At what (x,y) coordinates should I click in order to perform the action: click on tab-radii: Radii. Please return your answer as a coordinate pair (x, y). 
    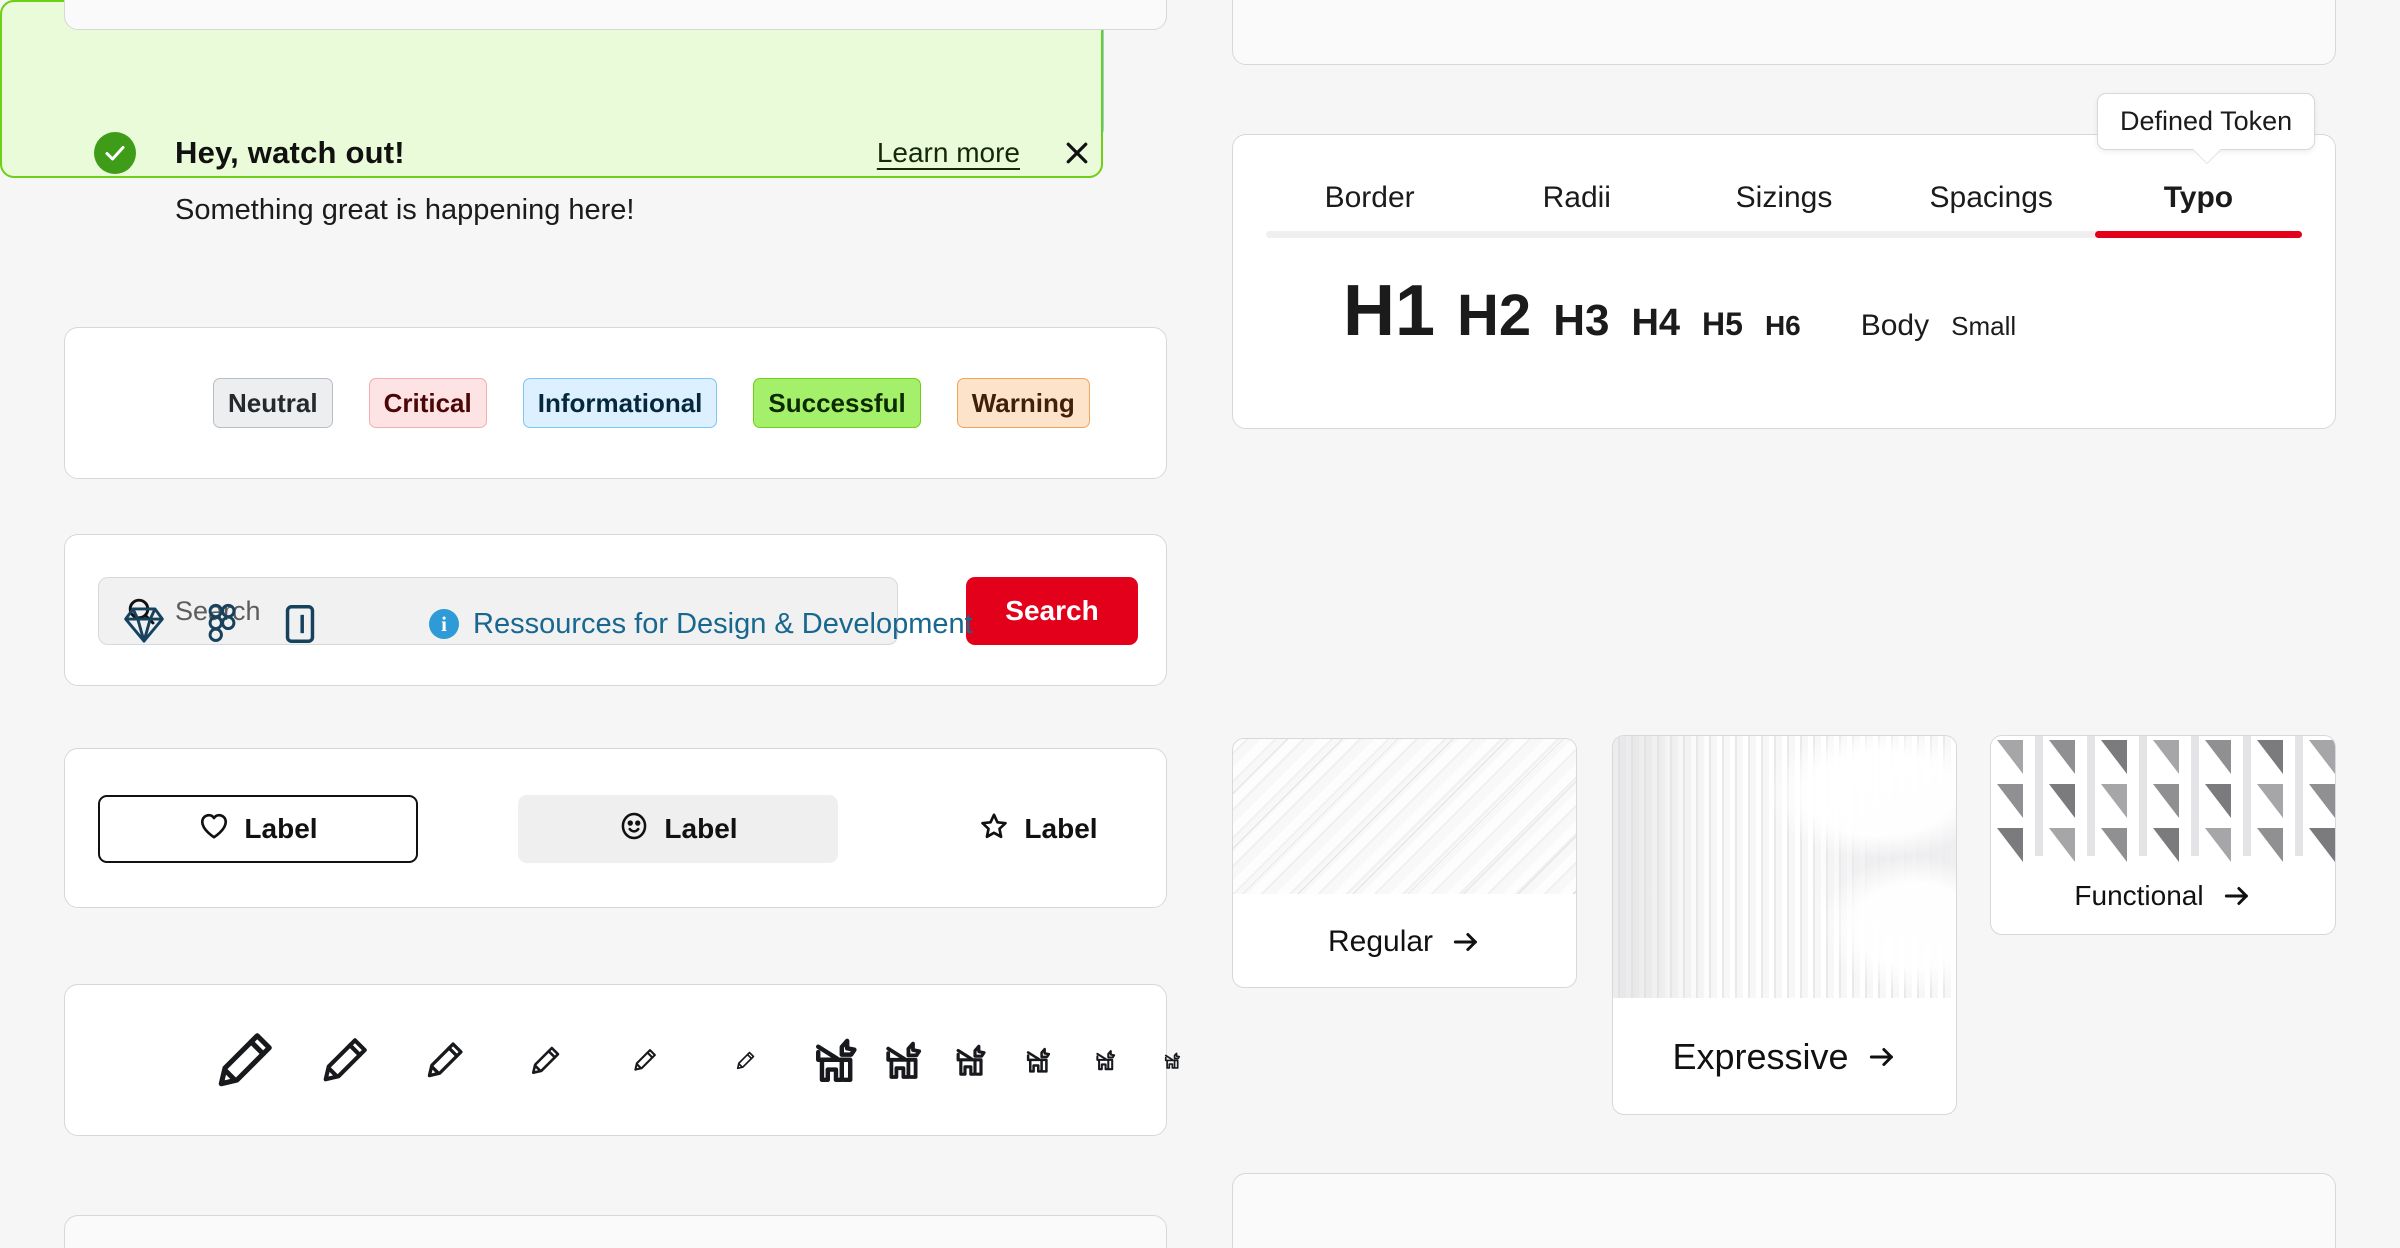
    Looking at the image, I should click on (1576, 198).